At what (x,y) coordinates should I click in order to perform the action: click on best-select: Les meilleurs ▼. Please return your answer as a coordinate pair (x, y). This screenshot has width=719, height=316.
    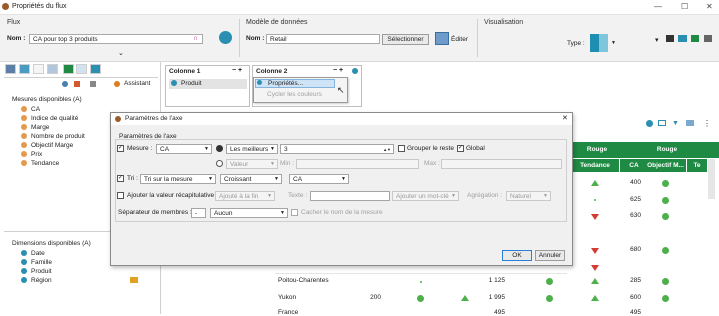
    Looking at the image, I should click on (252, 149).